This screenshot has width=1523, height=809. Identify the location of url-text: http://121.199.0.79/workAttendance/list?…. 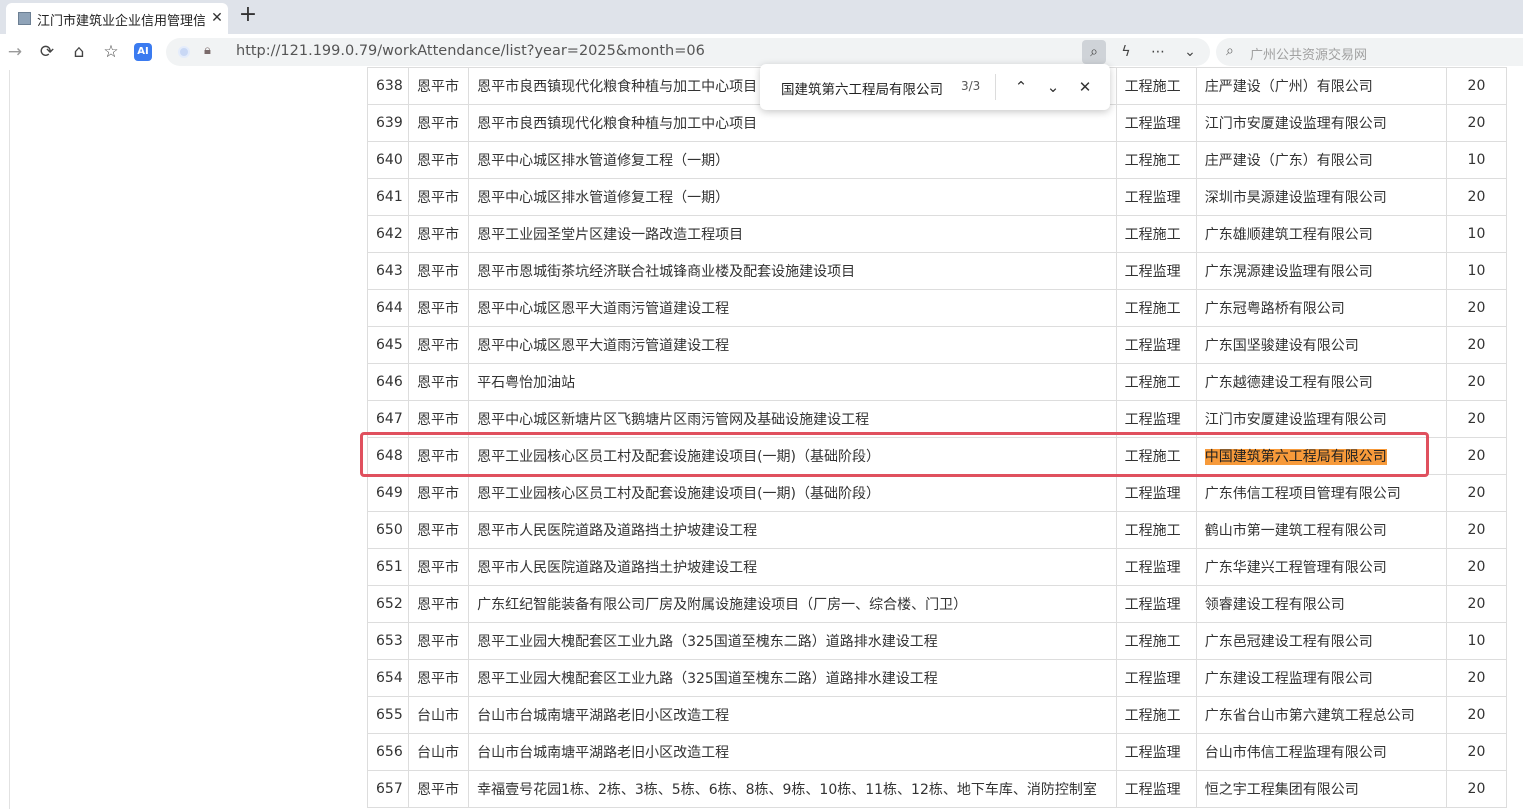
(470, 51).